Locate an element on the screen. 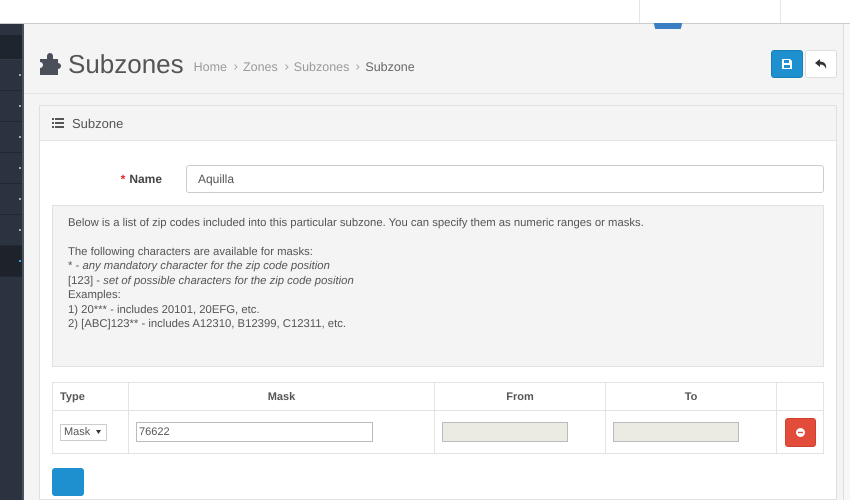  required-mark: * is located at coordinates (123, 179).